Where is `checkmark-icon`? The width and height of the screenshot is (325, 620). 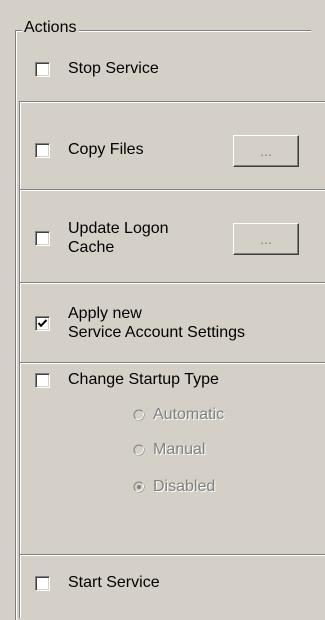
checkmark-icon is located at coordinates (42, 322).